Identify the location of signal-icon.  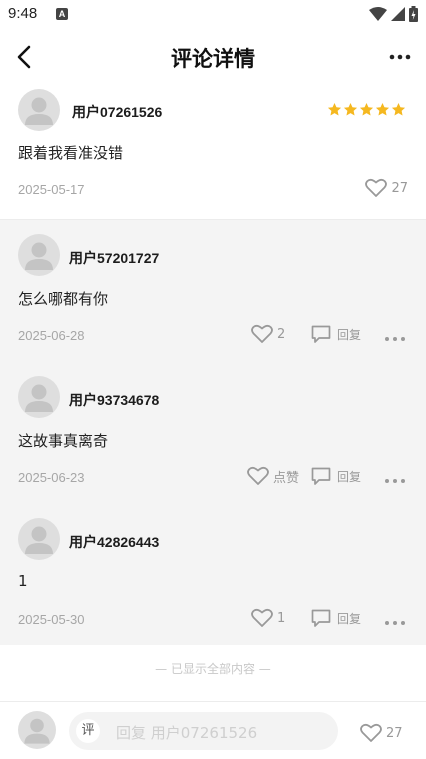
(398, 14).